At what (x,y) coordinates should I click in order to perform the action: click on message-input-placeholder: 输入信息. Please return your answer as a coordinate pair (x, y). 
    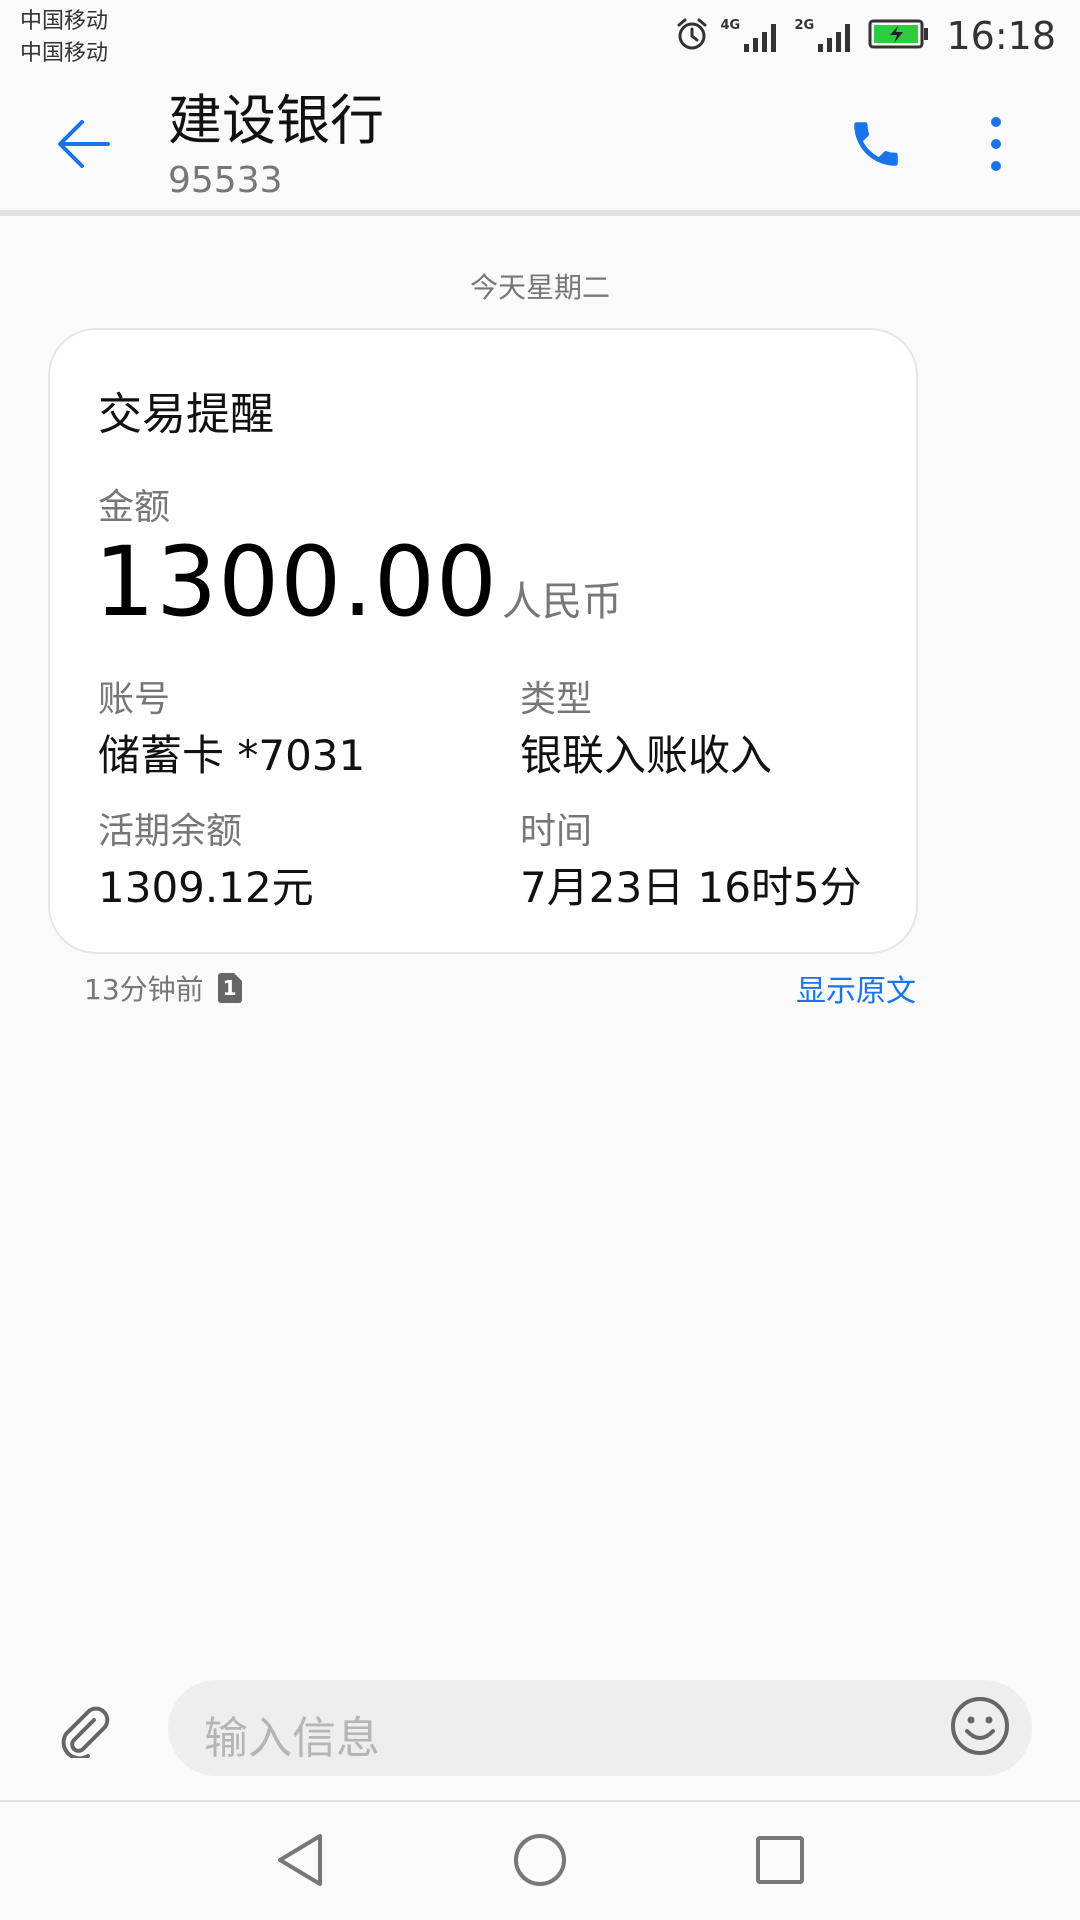
    Looking at the image, I should click on (292, 1738).